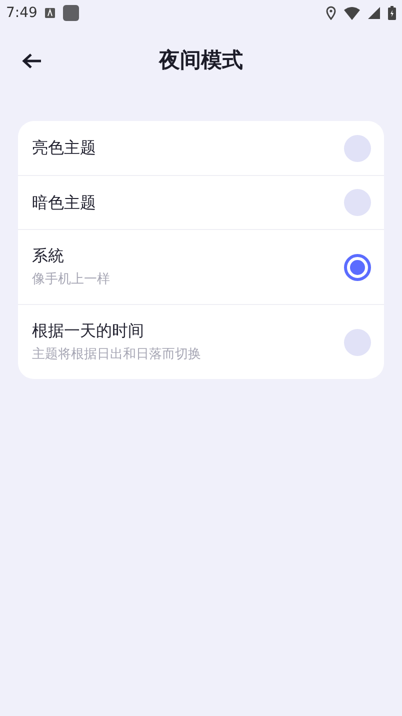 Image resolution: width=402 pixels, height=716 pixels. Describe the element at coordinates (48, 256) in the screenshot. I see `option-label: 系統` at that location.